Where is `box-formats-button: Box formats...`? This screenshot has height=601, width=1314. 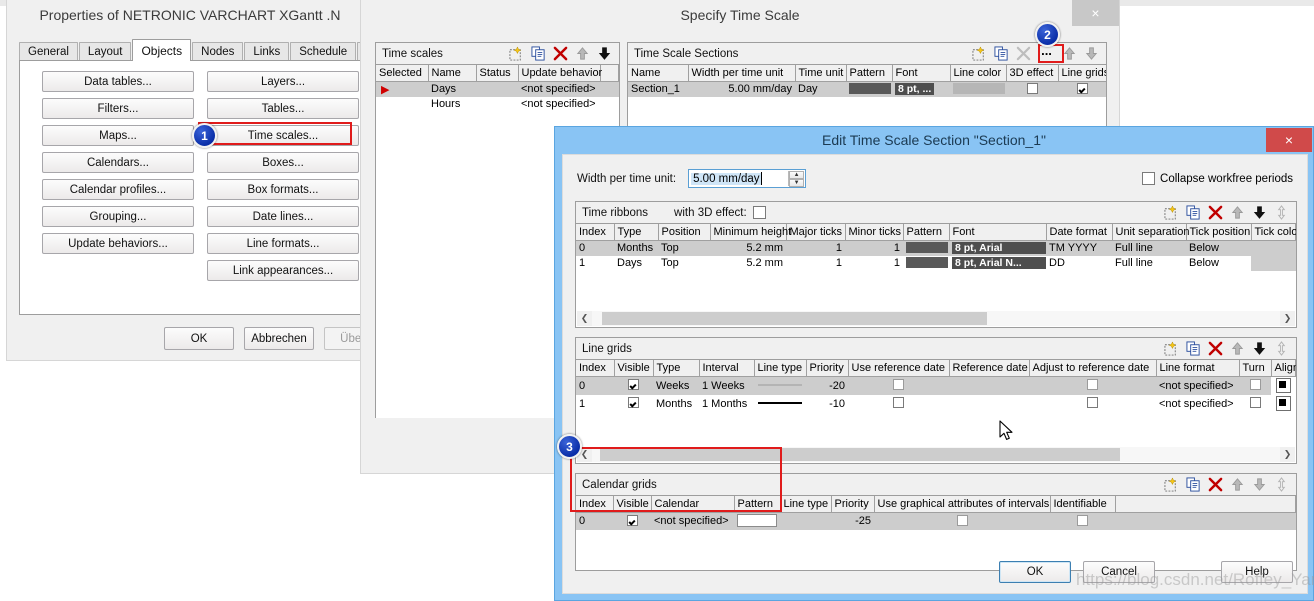 box-formats-button: Box formats... is located at coordinates (283, 189).